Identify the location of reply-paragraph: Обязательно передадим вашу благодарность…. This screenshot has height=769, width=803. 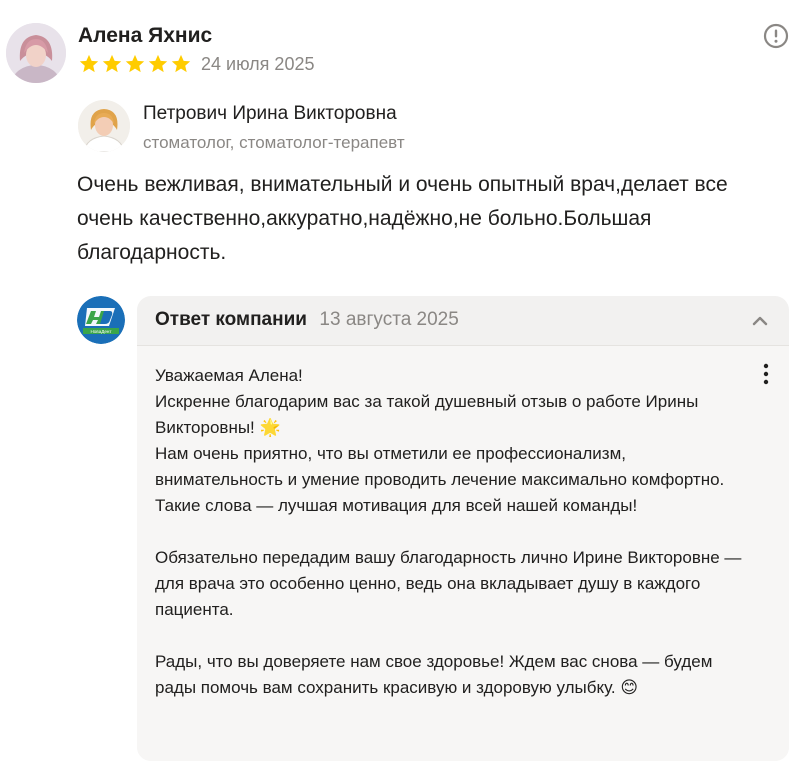
(448, 583).